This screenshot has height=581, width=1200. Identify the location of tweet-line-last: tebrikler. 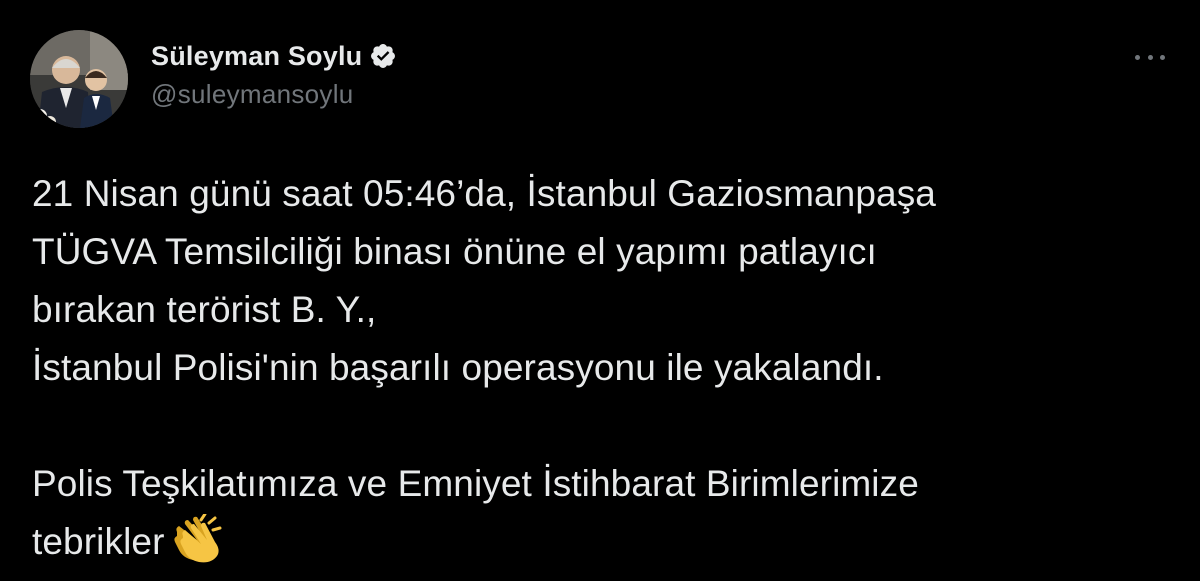
(607, 541).